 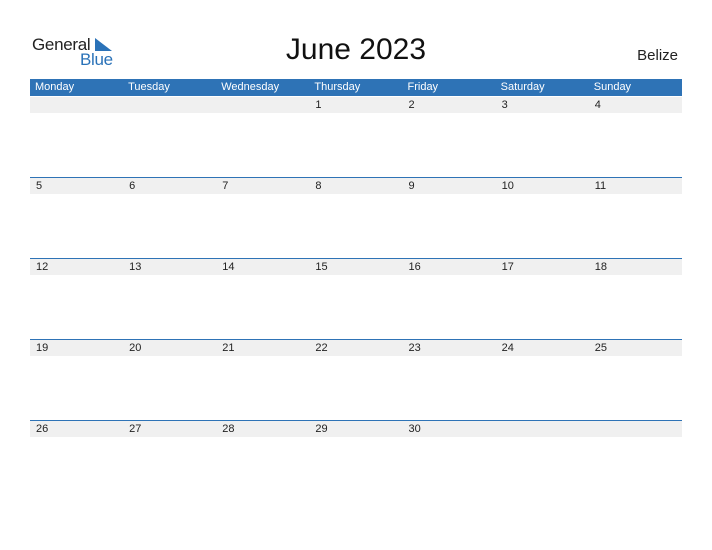 I want to click on day-cell: 16, so click(x=414, y=267).